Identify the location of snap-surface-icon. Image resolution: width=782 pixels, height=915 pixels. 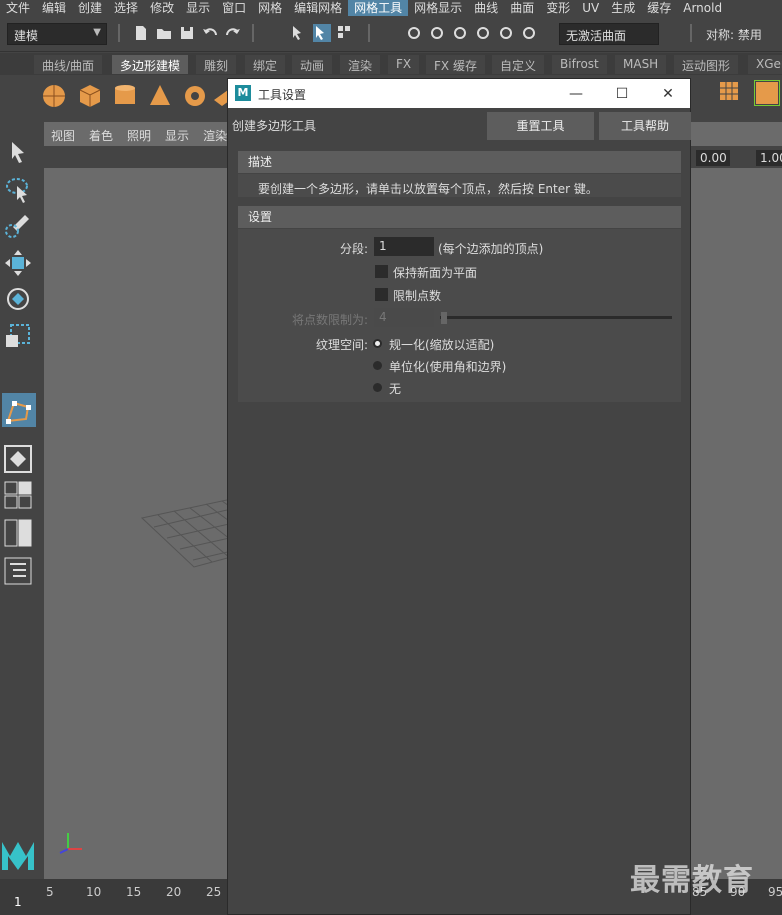
(506, 33).